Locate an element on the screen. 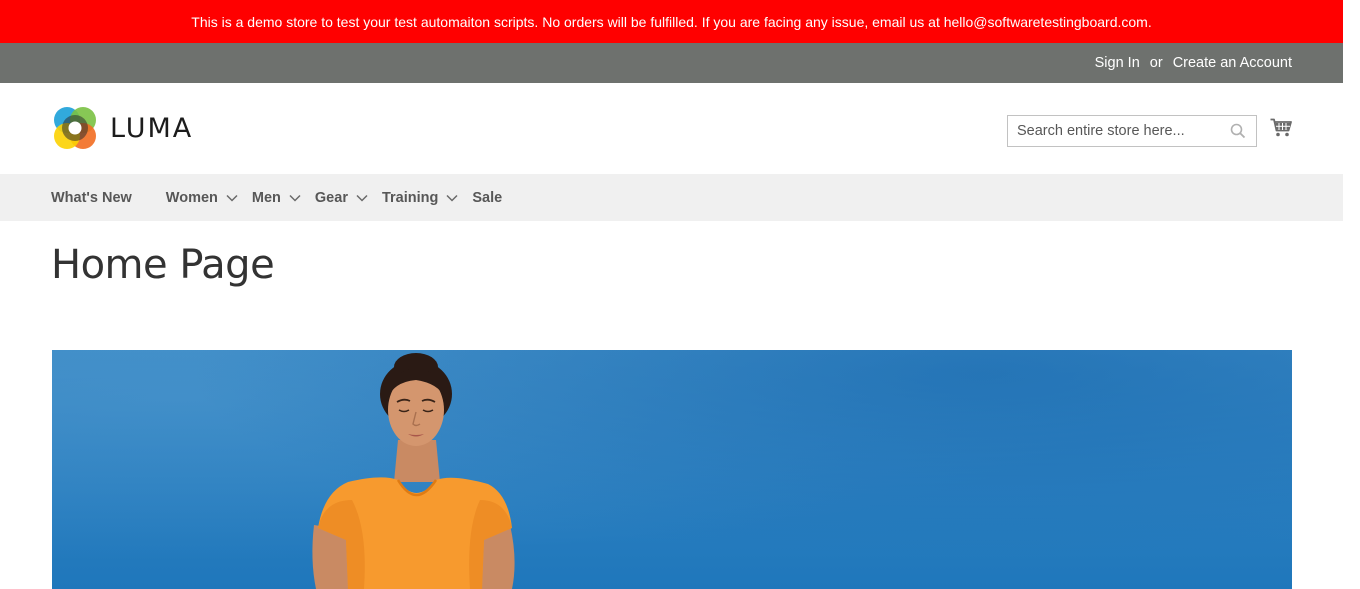 Image resolution: width=1360 pixels, height=589 pixels. sign-in-link: Sign In is located at coordinates (1117, 63).